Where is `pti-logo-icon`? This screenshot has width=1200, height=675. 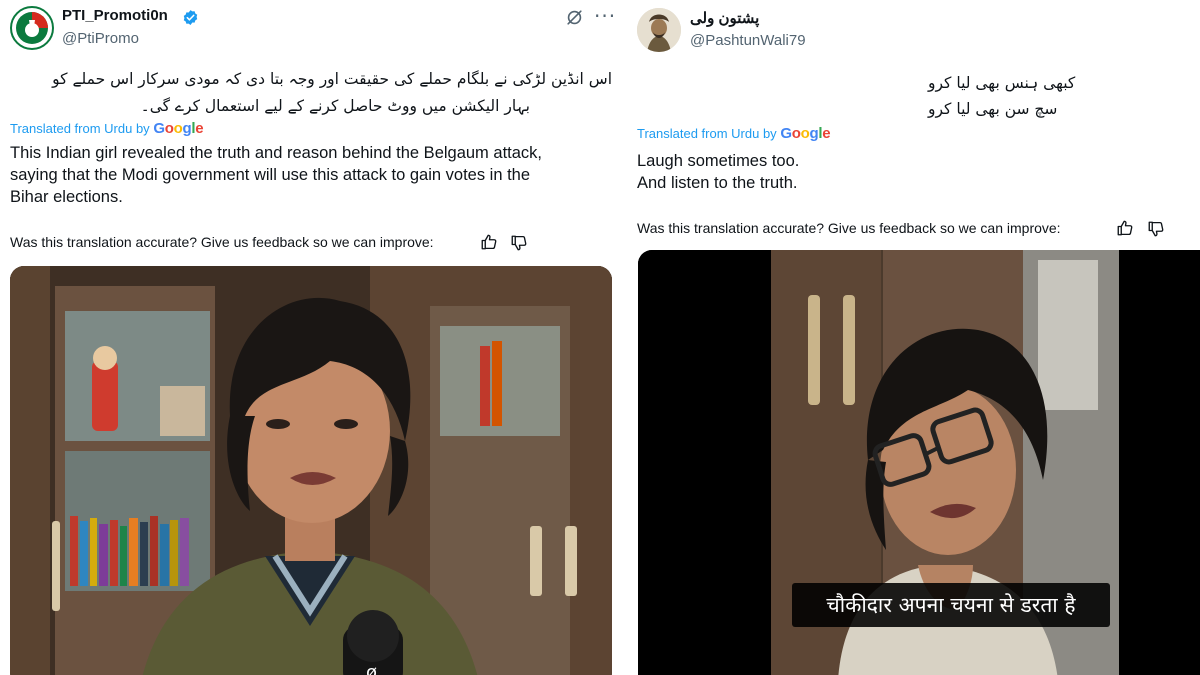 pti-logo-icon is located at coordinates (32, 28).